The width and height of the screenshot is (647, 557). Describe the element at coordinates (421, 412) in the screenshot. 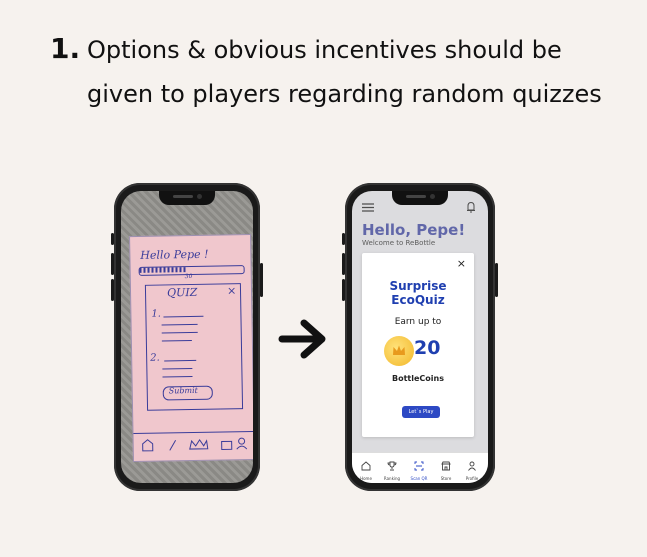

I see `lets-play-button: Let`s Play` at that location.